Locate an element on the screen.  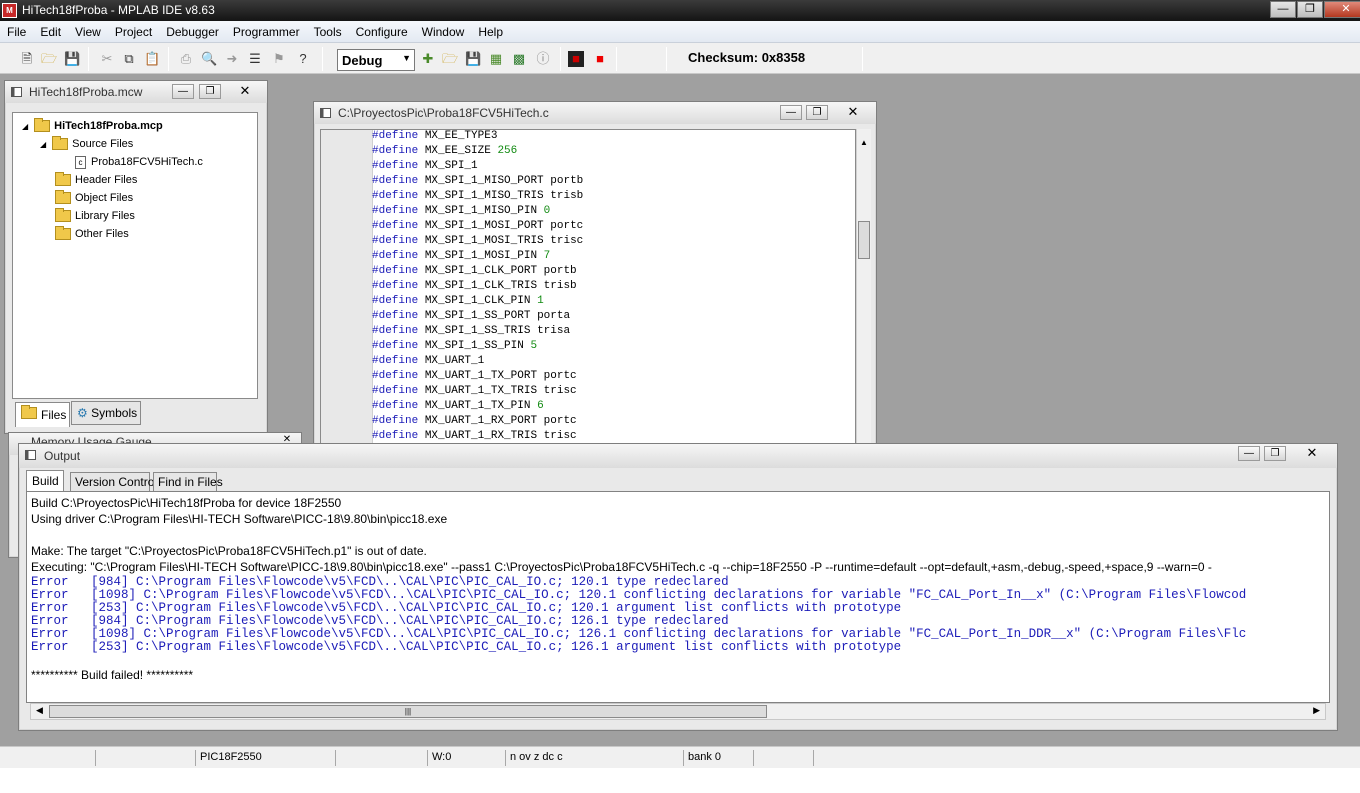
tree-item-library-files: Library Files is located at coordinates (95, 216).